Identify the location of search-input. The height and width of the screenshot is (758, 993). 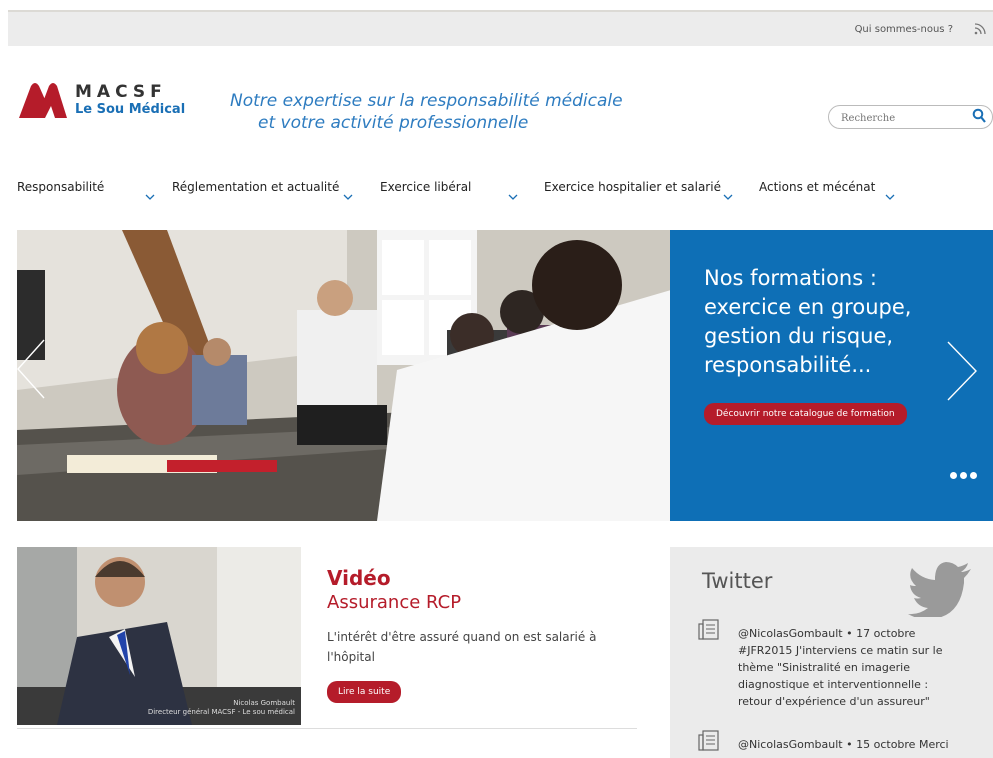
(896, 118).